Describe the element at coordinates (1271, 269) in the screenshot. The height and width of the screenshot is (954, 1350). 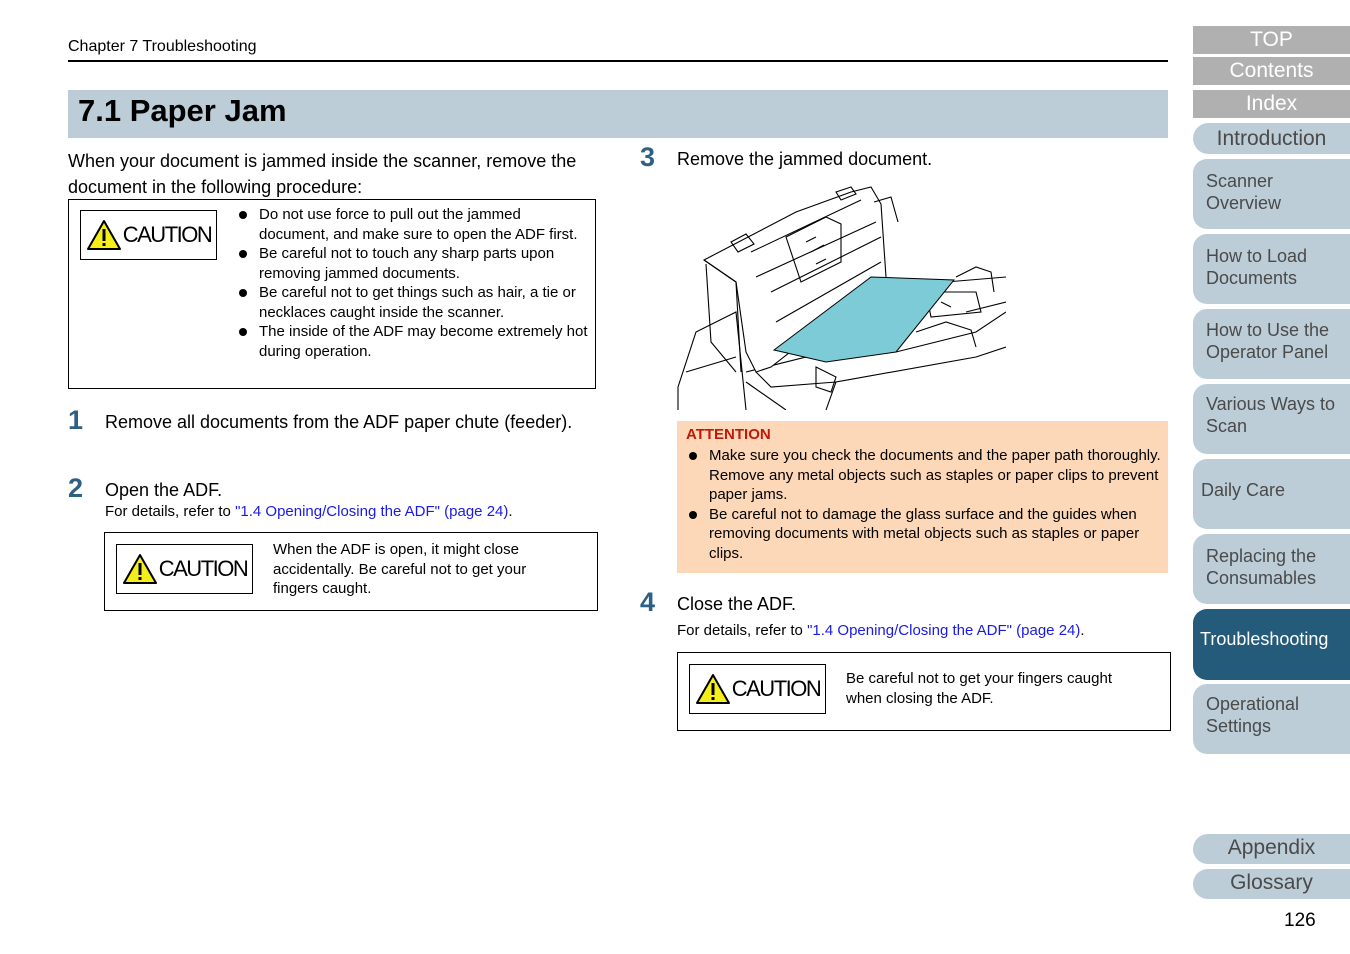
I see `nav-tab-how-to-load-documents: How to Load Documents` at that location.